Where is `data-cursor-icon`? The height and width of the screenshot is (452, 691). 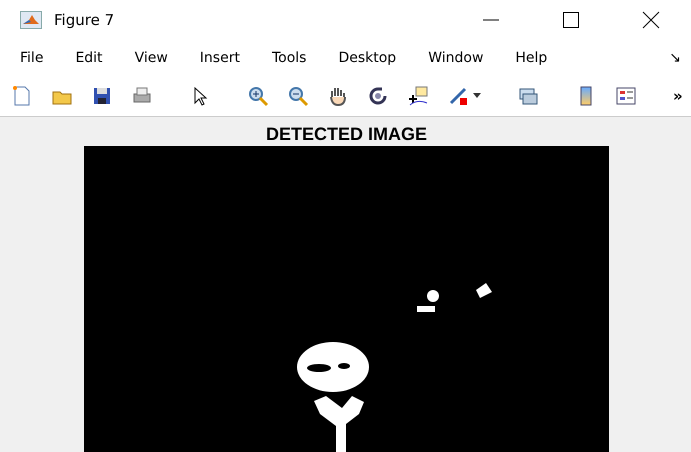 data-cursor-icon is located at coordinates (418, 96).